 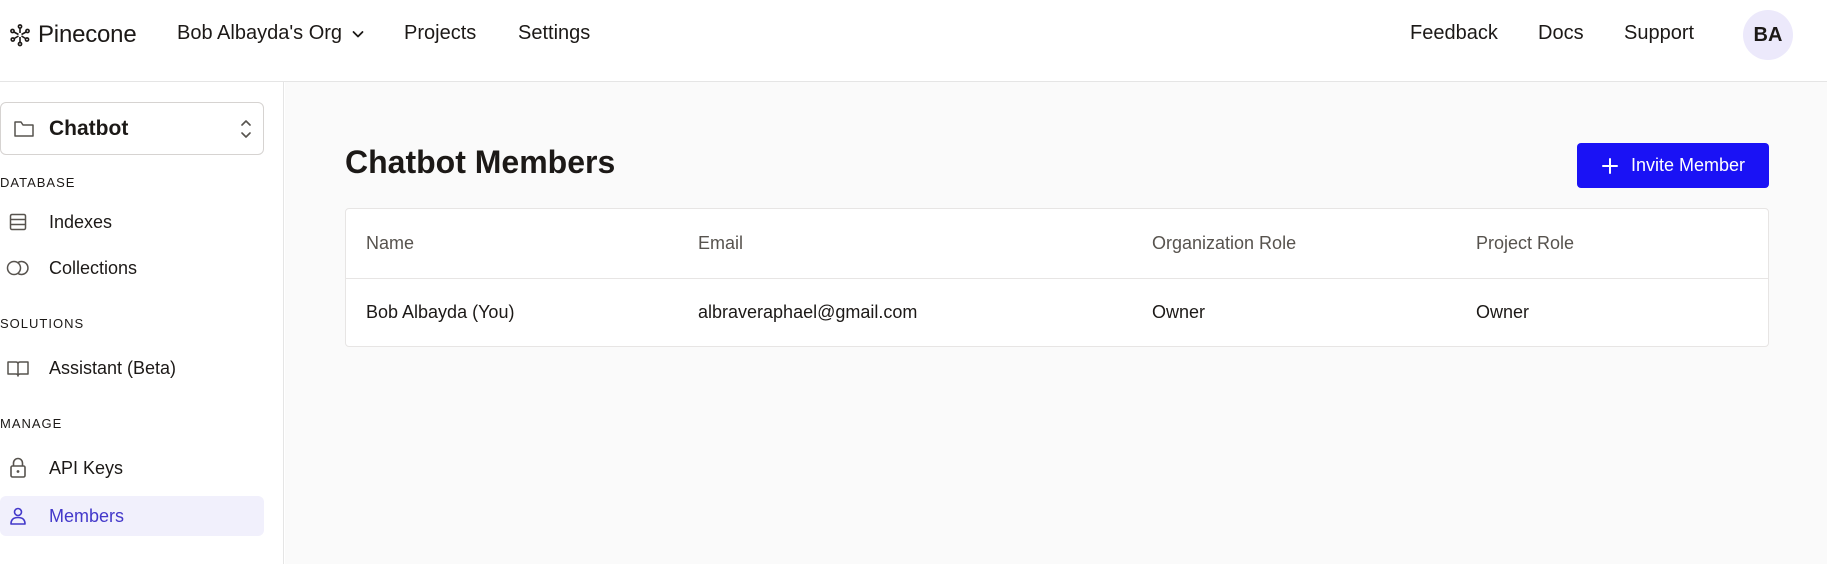 What do you see at coordinates (42, 323) in the screenshot?
I see `section-label-solutions: SOLUTIONS` at bounding box center [42, 323].